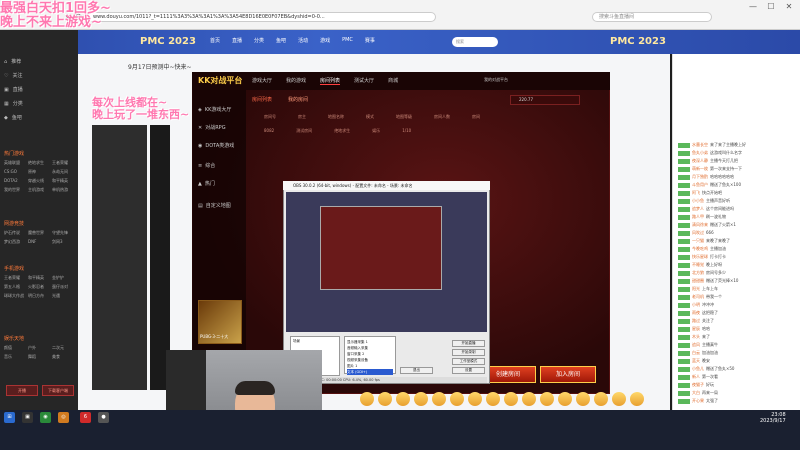 The height and width of the screenshot is (450, 800). What do you see at coordinates (64, 163) in the screenshot?
I see `category-link: 王者荣耀` at bounding box center [64, 163].